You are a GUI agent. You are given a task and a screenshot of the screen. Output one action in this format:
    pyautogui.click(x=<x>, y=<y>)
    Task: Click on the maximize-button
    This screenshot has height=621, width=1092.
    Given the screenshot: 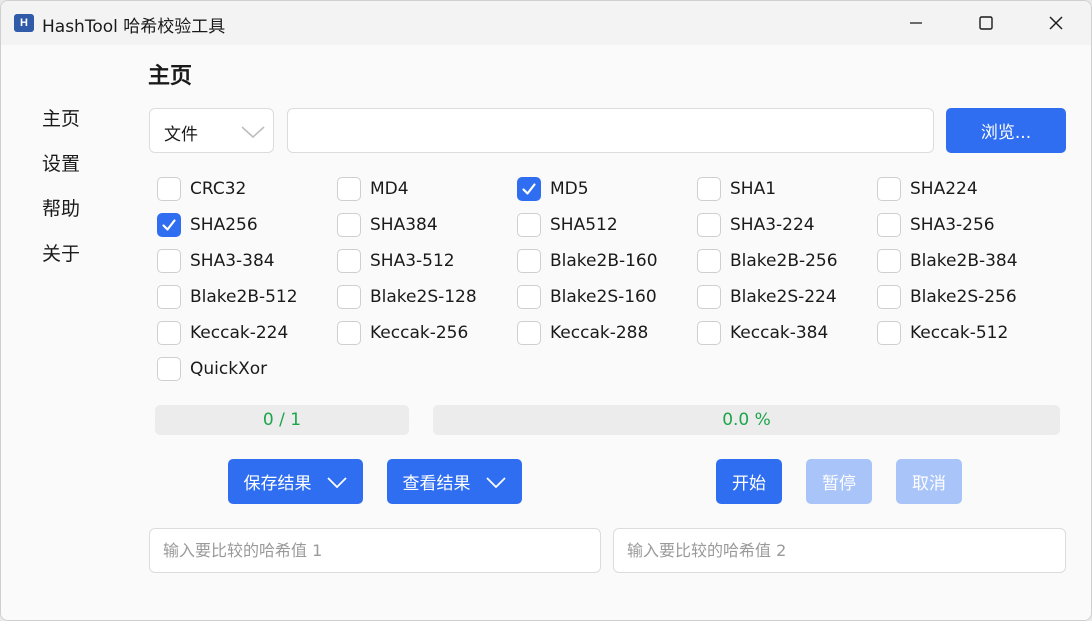 What is the action you would take?
    pyautogui.click(x=986, y=23)
    